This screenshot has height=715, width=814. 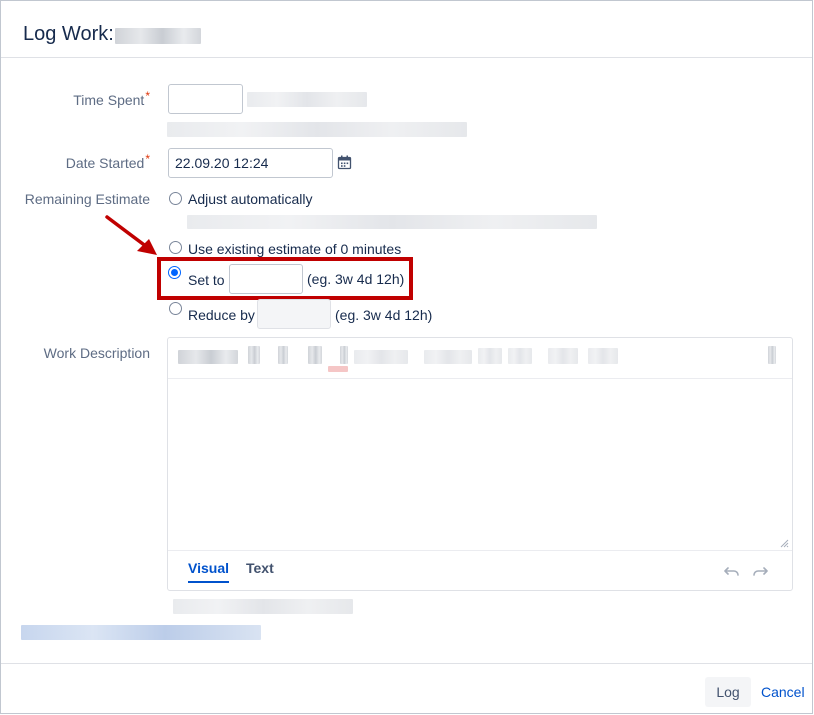 What do you see at coordinates (96, 353) in the screenshot?
I see `work-description-label: Work Description` at bounding box center [96, 353].